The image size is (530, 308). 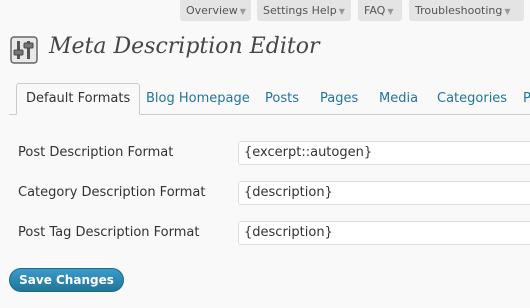 What do you see at coordinates (526, 99) in the screenshot?
I see `tab-post-tags-partial: P` at bounding box center [526, 99].